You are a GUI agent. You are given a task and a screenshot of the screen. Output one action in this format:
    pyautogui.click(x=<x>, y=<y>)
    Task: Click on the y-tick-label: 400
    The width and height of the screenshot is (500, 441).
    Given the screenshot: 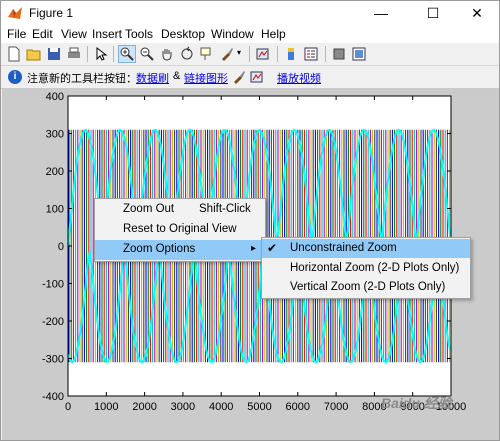 What is the action you would take?
    pyautogui.click(x=55, y=97)
    